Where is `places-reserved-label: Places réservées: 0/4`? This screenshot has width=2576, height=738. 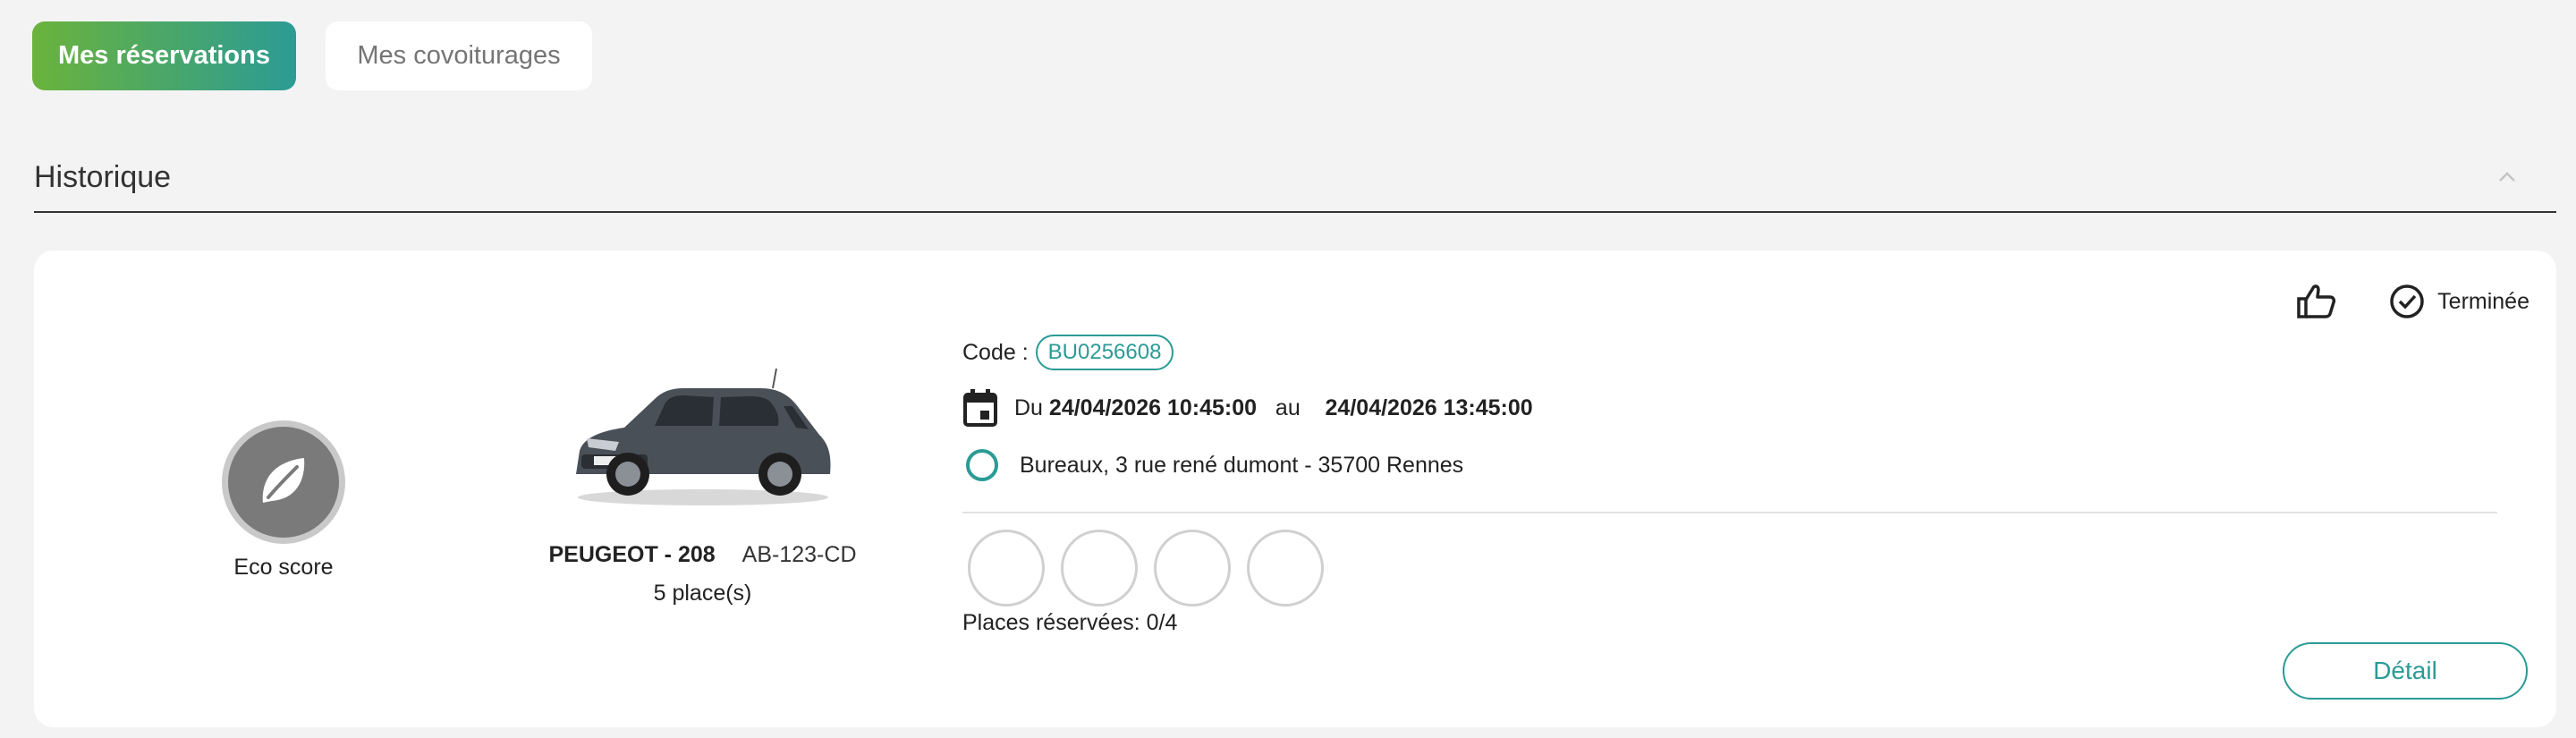
places-reserved-label: Places réservées: 0/4 is located at coordinates (1070, 622).